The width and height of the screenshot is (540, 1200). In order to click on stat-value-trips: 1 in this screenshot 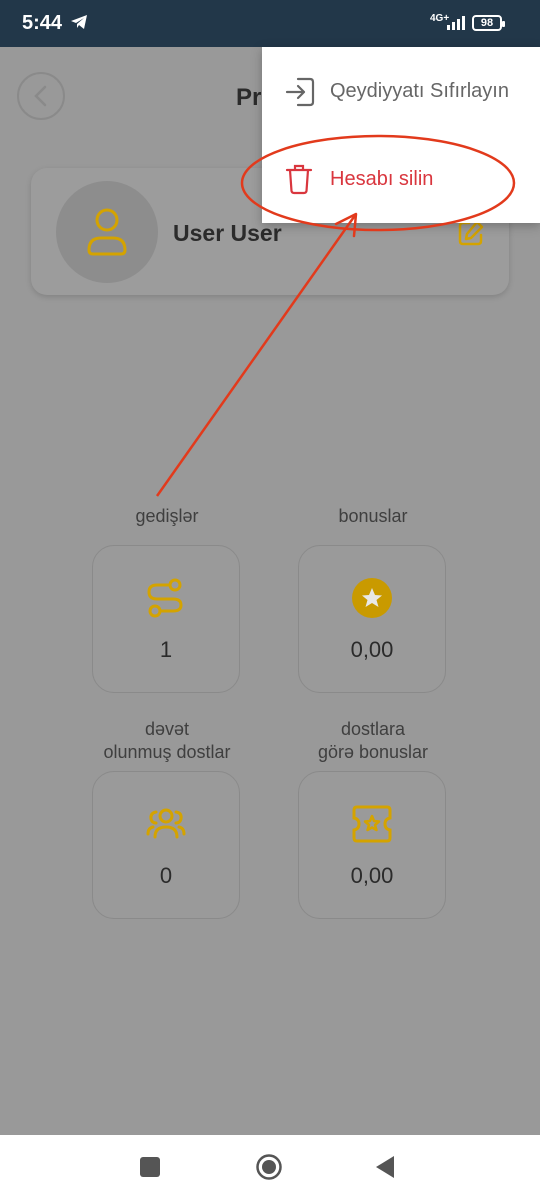, I will do `click(166, 649)`.